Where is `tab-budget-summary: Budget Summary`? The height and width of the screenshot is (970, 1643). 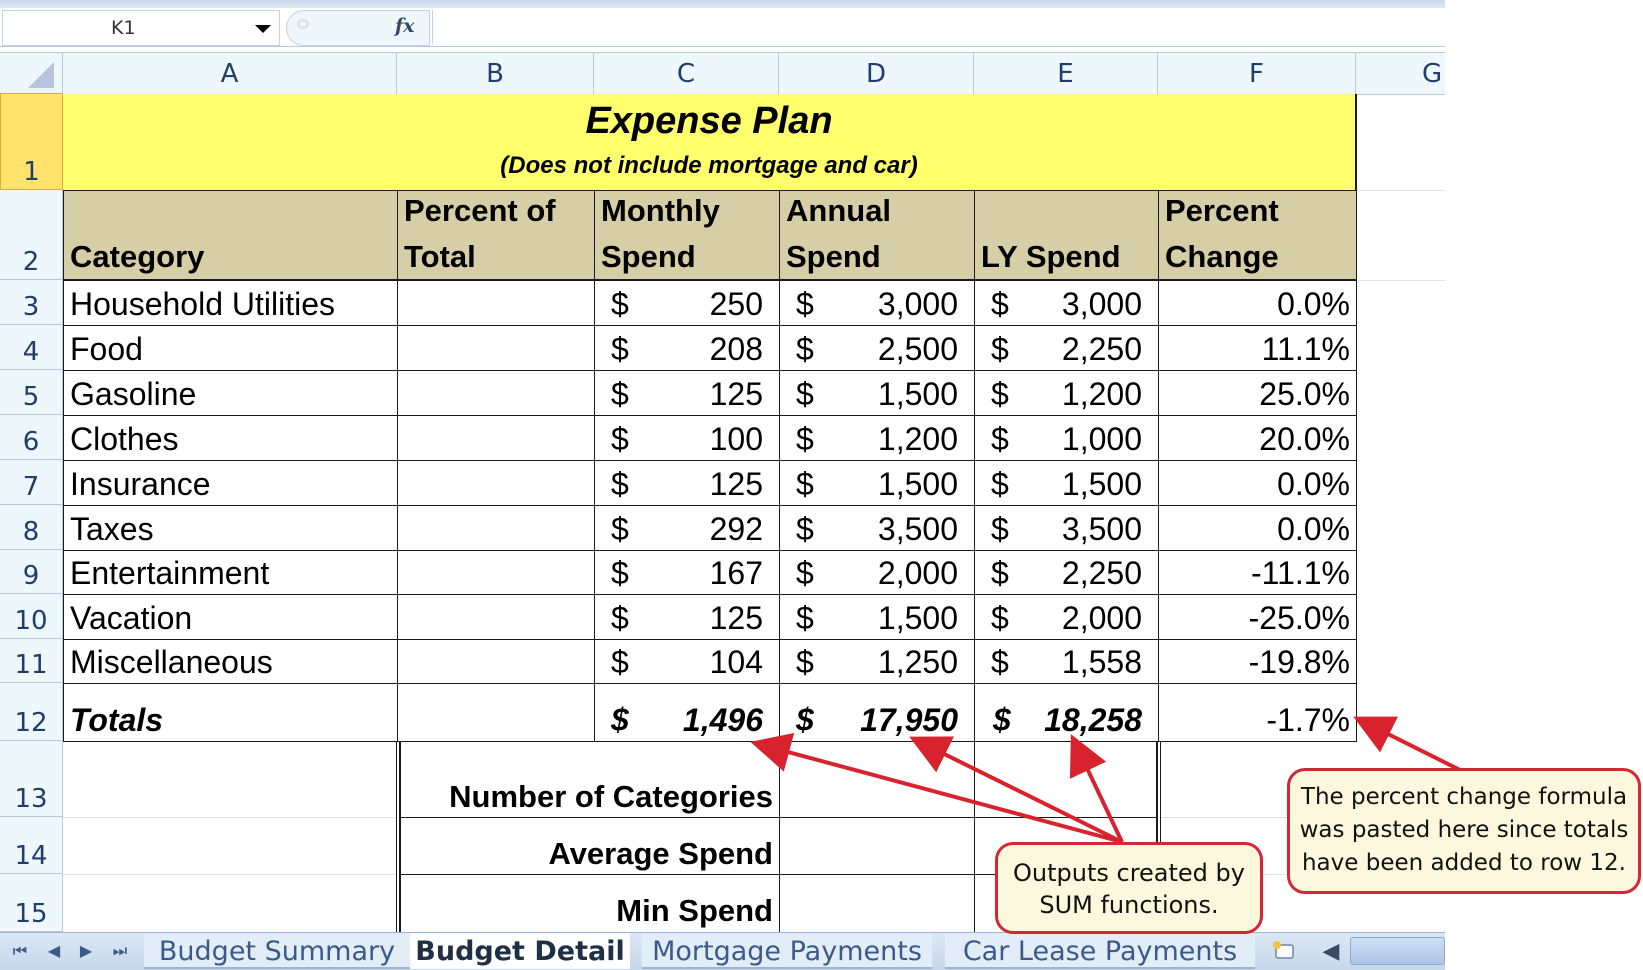 tab-budget-summary: Budget Summary is located at coordinates (277, 951).